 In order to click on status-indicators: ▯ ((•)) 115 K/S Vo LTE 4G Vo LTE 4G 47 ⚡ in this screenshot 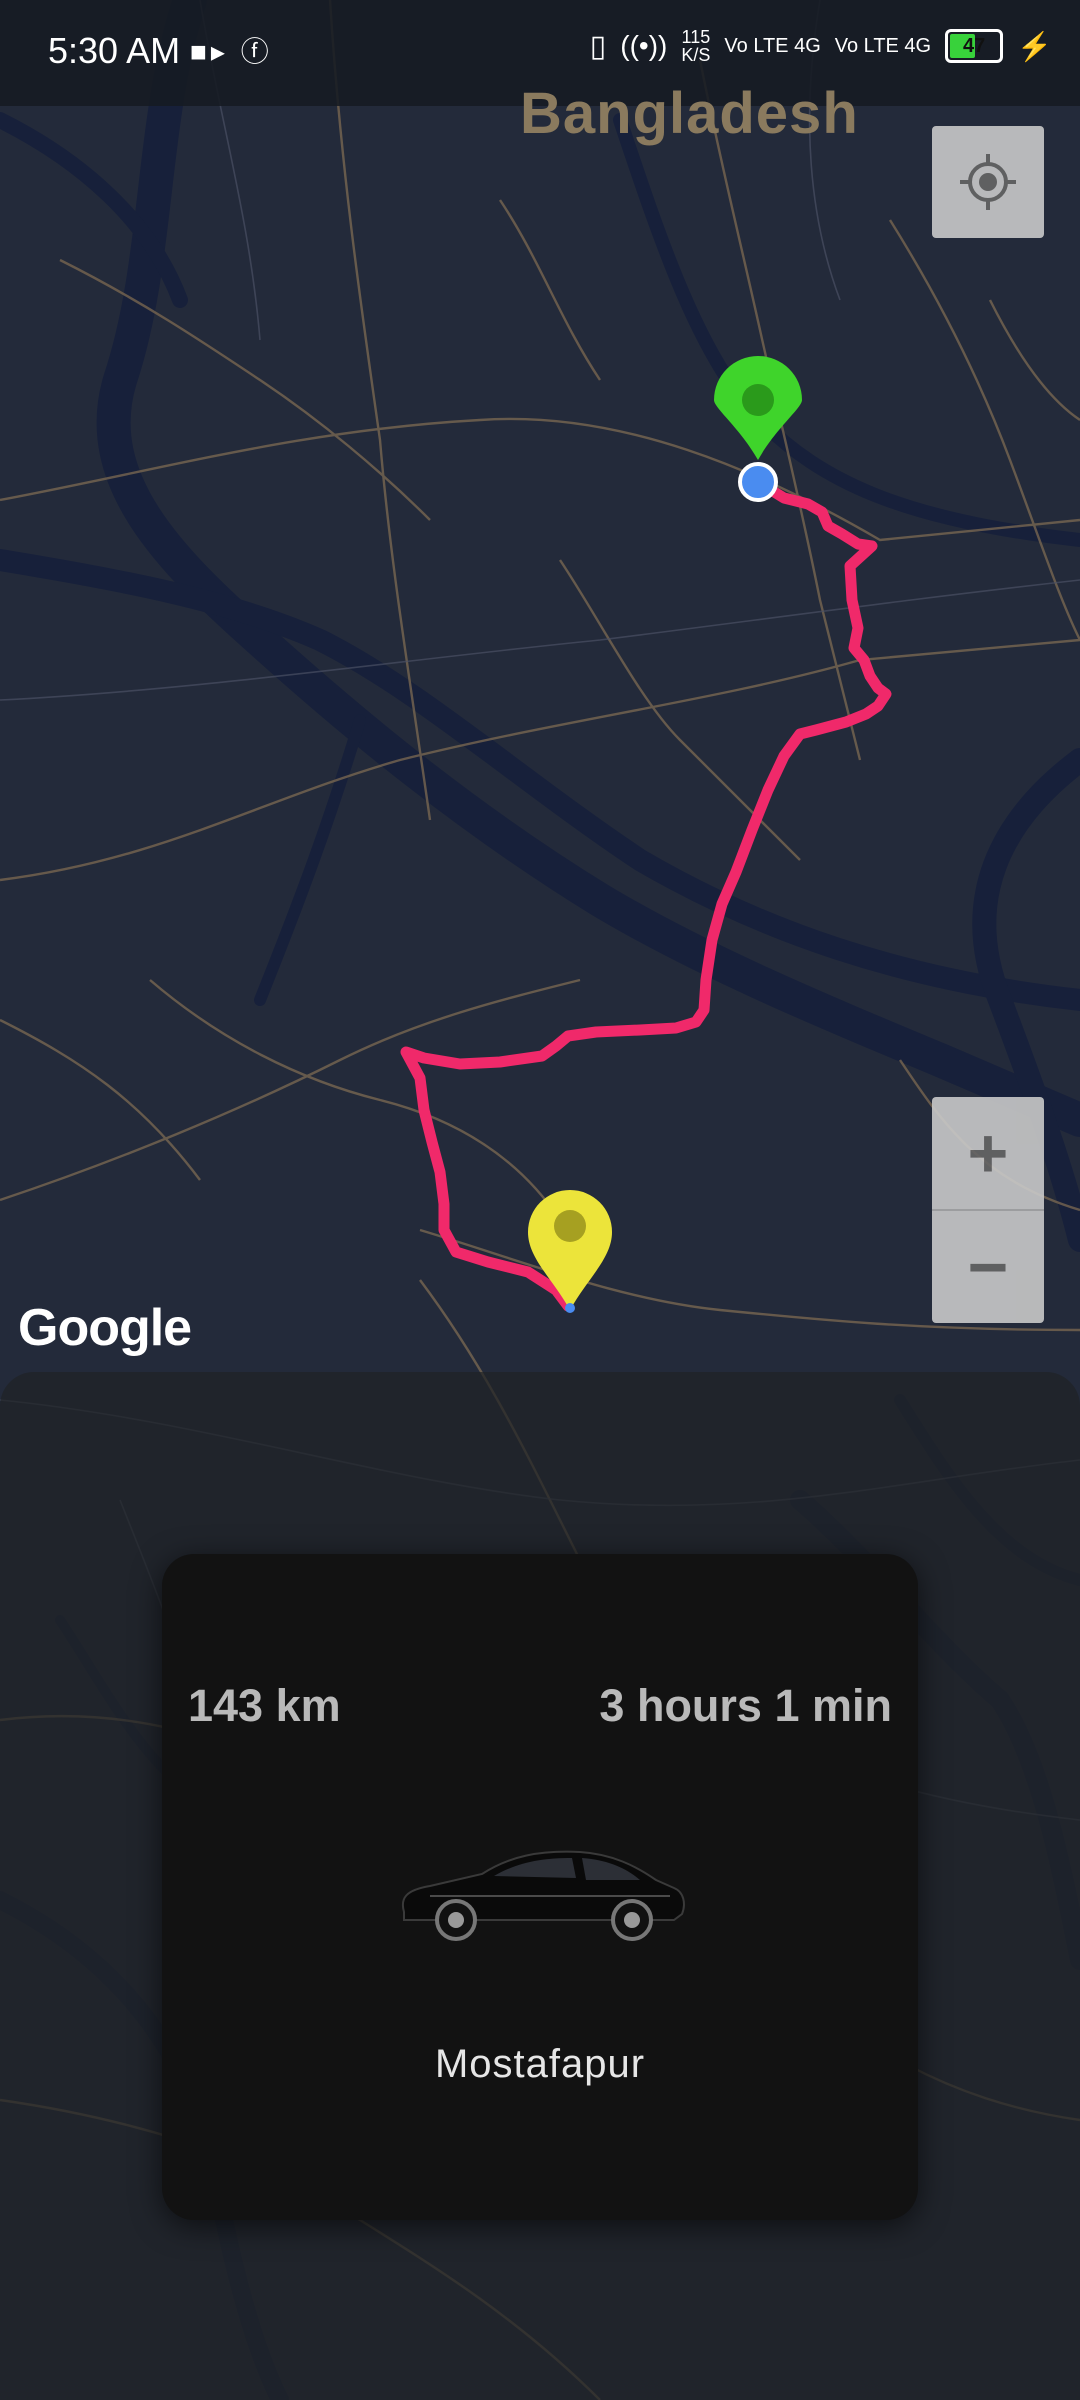, I will do `click(821, 46)`.